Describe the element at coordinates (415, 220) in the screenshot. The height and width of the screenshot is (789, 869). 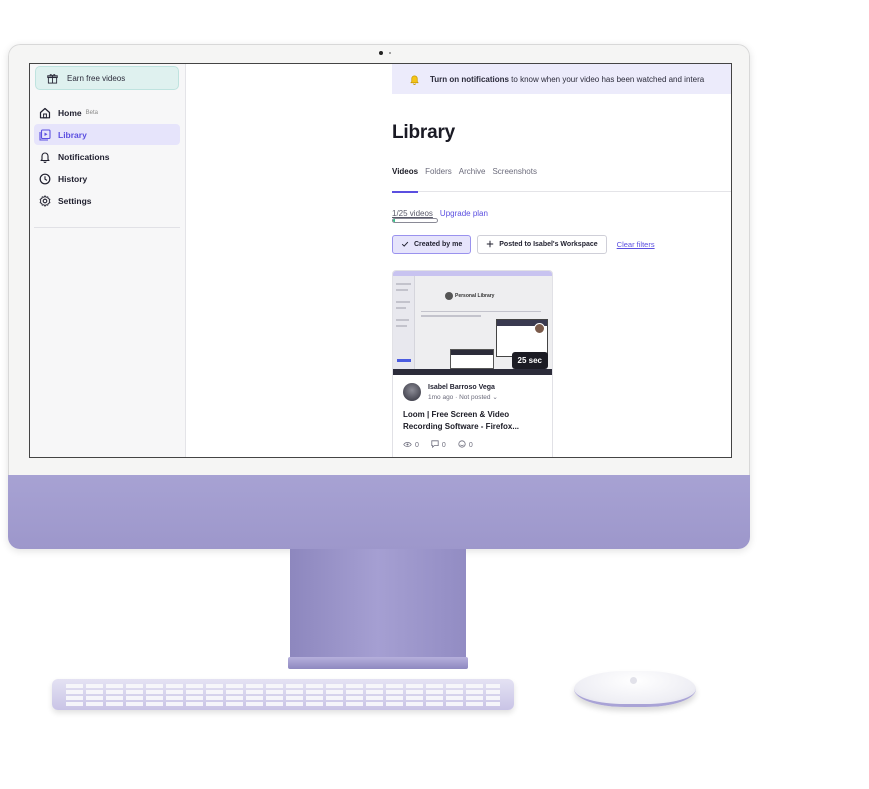
I see `quota-progress-bar` at that location.